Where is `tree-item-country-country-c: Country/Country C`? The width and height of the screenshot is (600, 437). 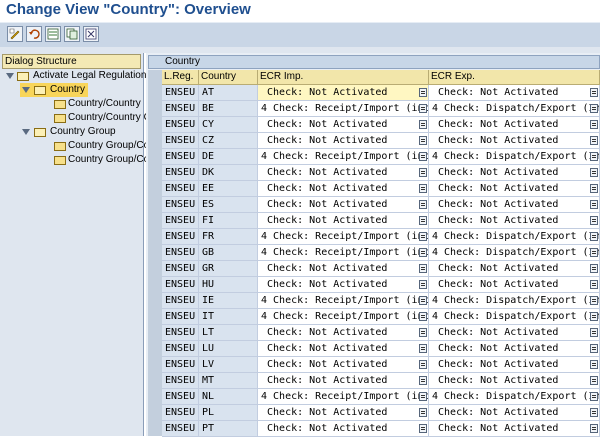
tree-item-country-country-c: Country/Country C is located at coordinates (101, 118).